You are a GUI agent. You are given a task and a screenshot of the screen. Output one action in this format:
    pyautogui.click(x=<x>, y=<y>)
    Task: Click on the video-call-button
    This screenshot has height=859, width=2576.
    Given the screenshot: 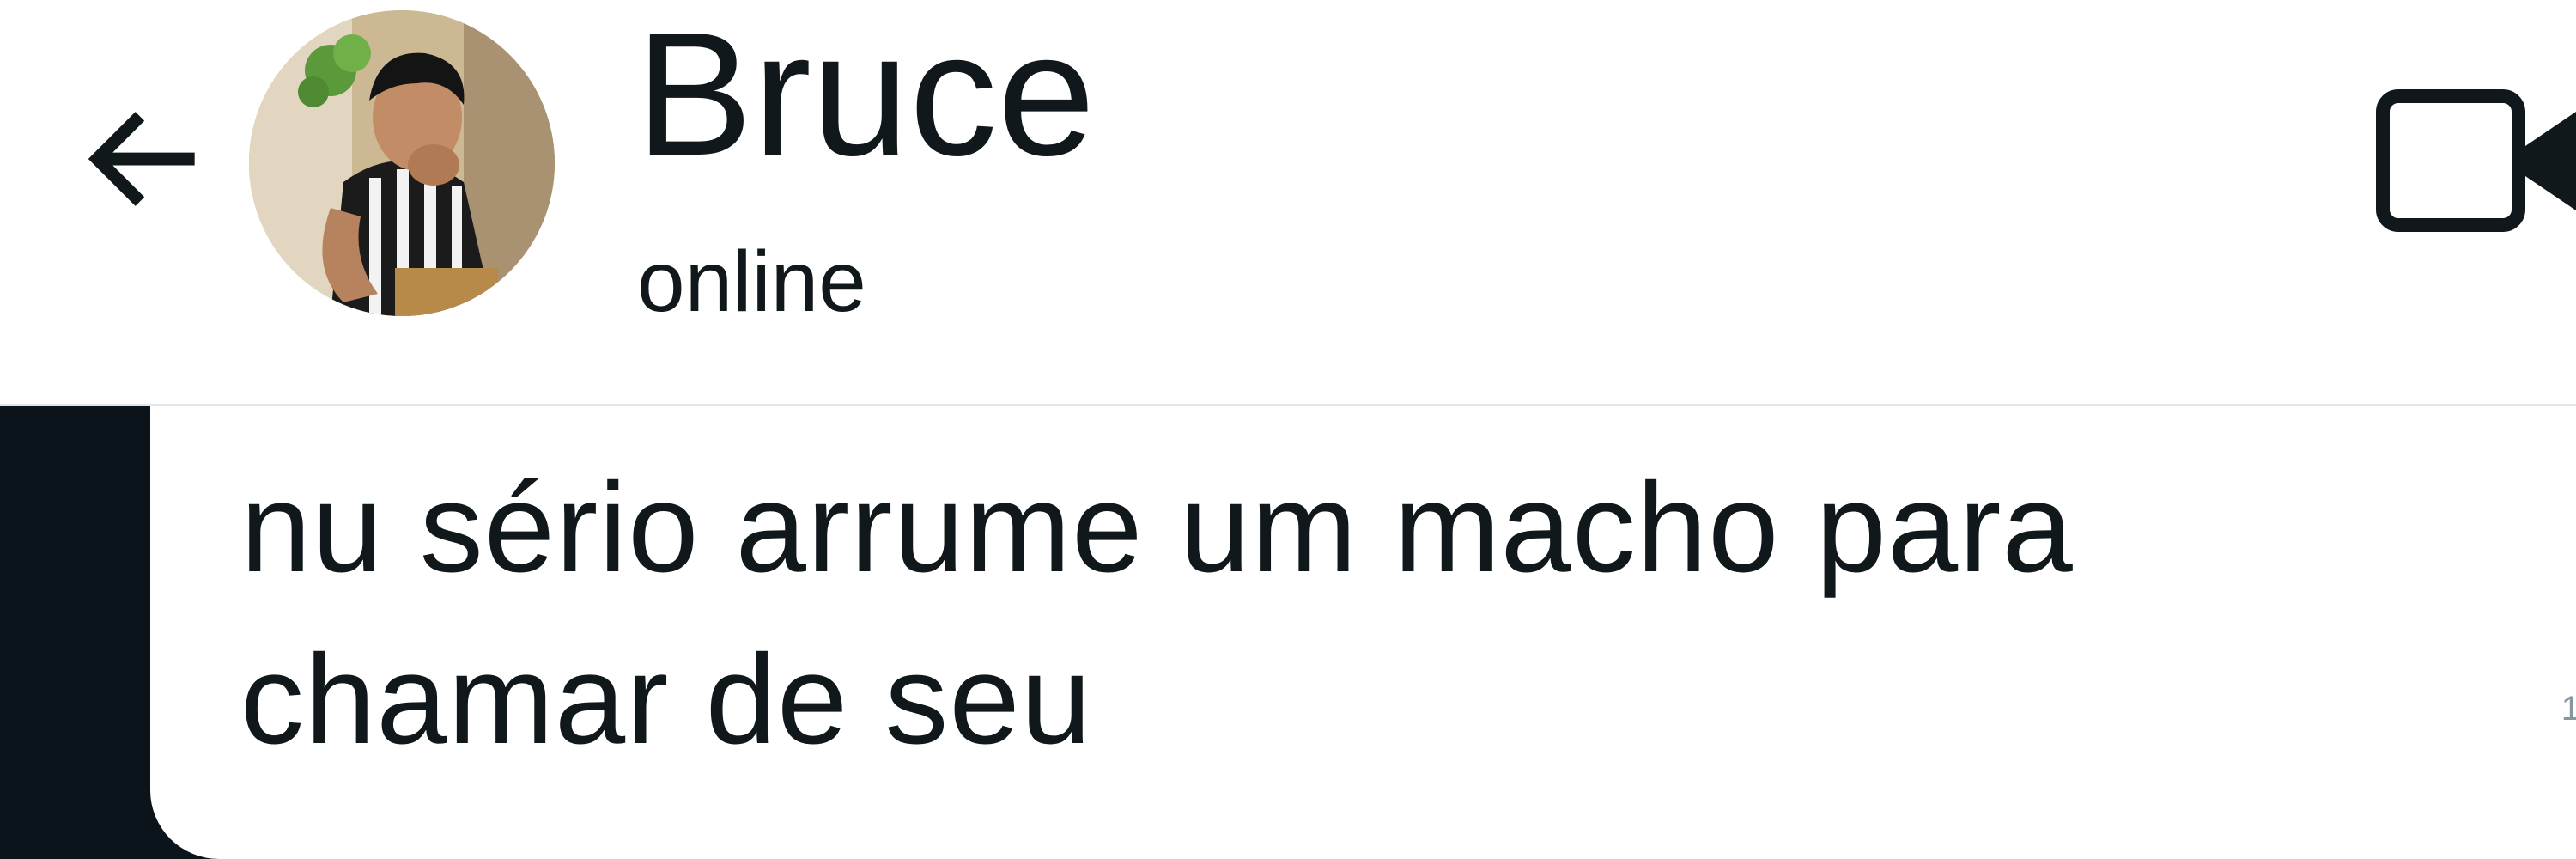 What is the action you would take?
    pyautogui.click(x=2471, y=163)
    